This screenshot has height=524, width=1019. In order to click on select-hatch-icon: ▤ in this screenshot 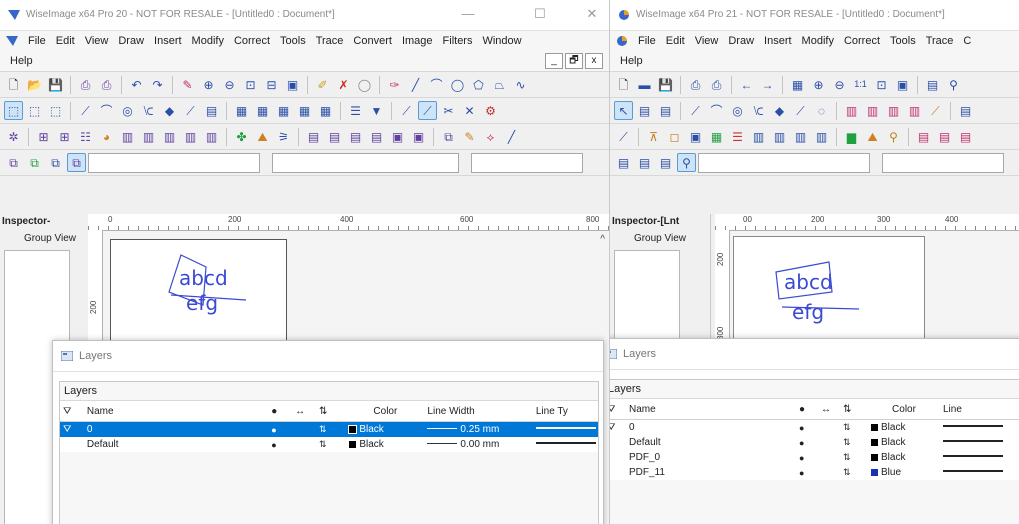, I will do `click(211, 110)`.